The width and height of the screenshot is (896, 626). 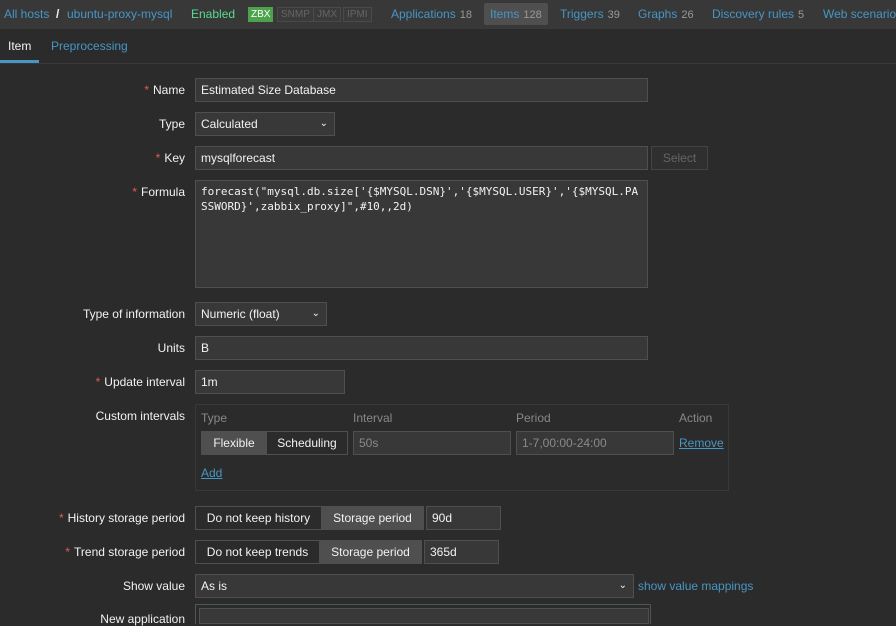 I want to click on badge-zbx: ZBX, so click(x=261, y=14).